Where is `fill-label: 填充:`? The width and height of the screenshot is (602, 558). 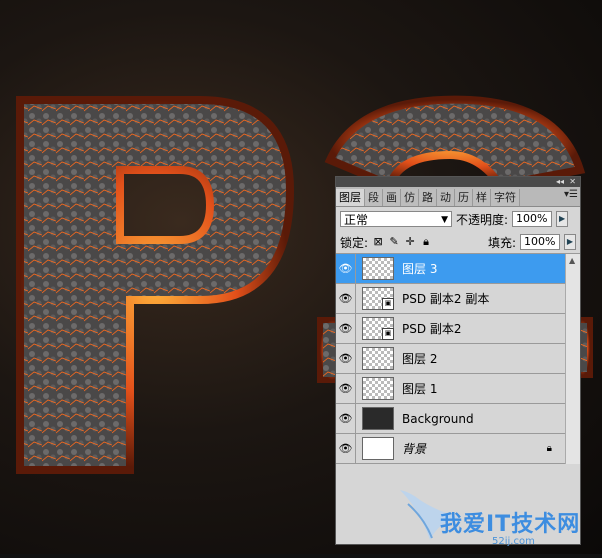
fill-label: 填充: is located at coordinates (501, 242).